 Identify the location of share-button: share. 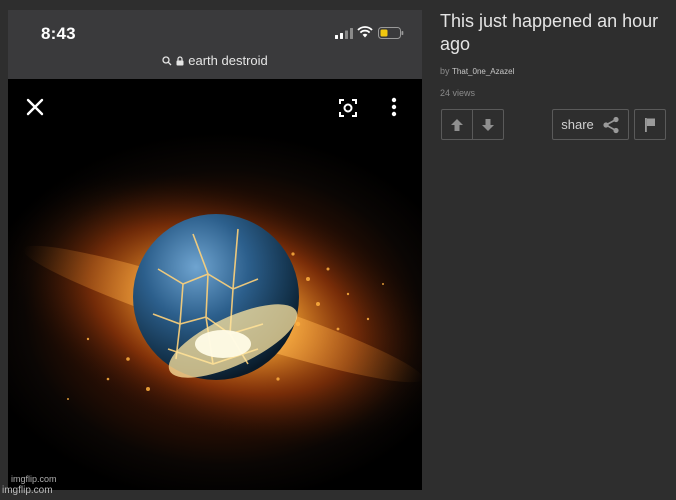
(590, 124).